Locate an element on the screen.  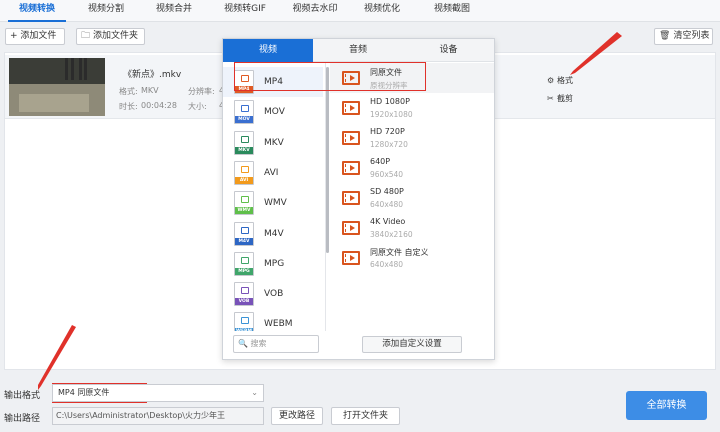
quality-name: 4K Video is located at coordinates (388, 221).